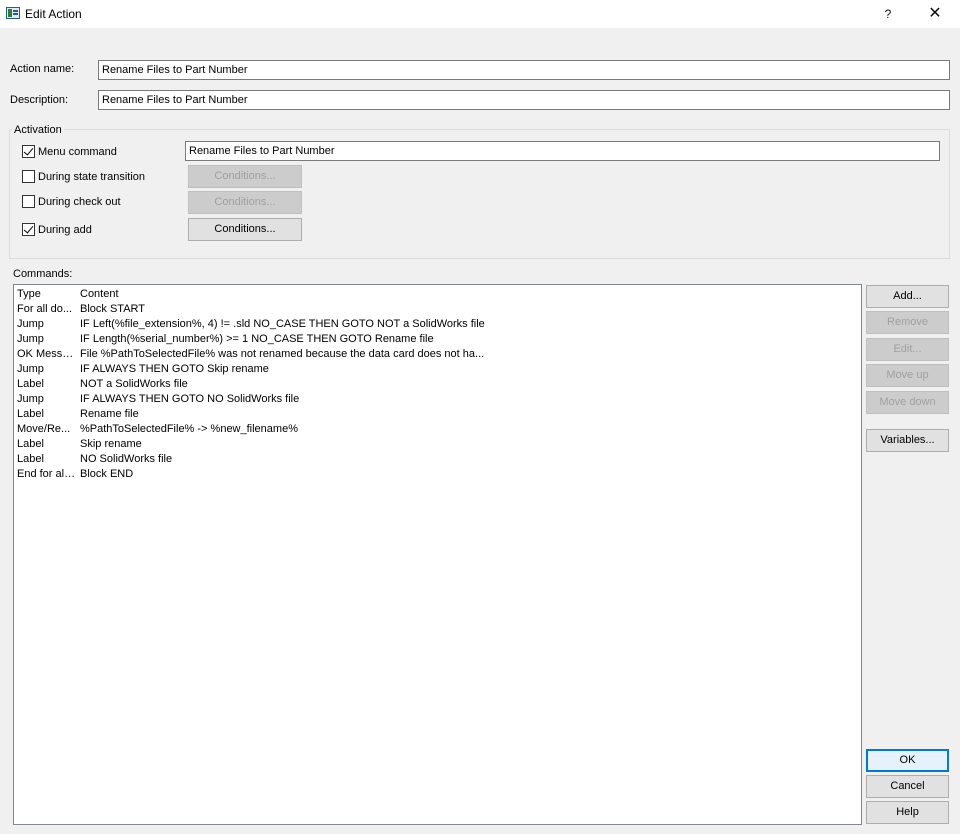 The width and height of the screenshot is (960, 834). Describe the element at coordinates (907, 812) in the screenshot. I see `help-button: Help` at that location.